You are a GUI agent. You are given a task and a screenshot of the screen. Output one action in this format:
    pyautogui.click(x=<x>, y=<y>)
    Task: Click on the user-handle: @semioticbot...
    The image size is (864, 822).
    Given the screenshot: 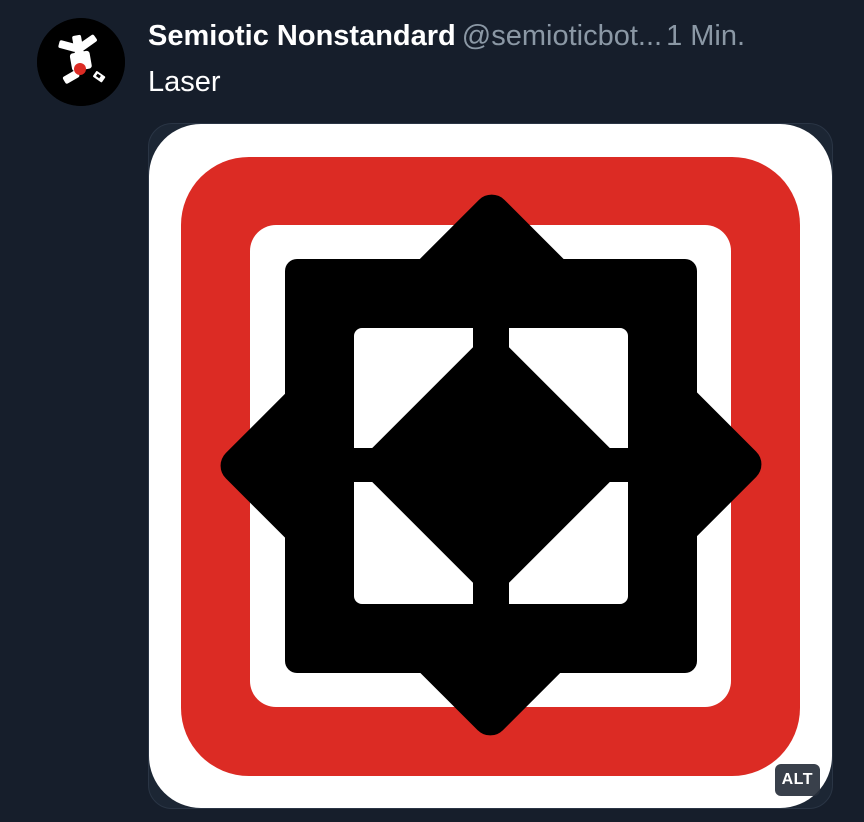 What is the action you would take?
    pyautogui.click(x=562, y=36)
    